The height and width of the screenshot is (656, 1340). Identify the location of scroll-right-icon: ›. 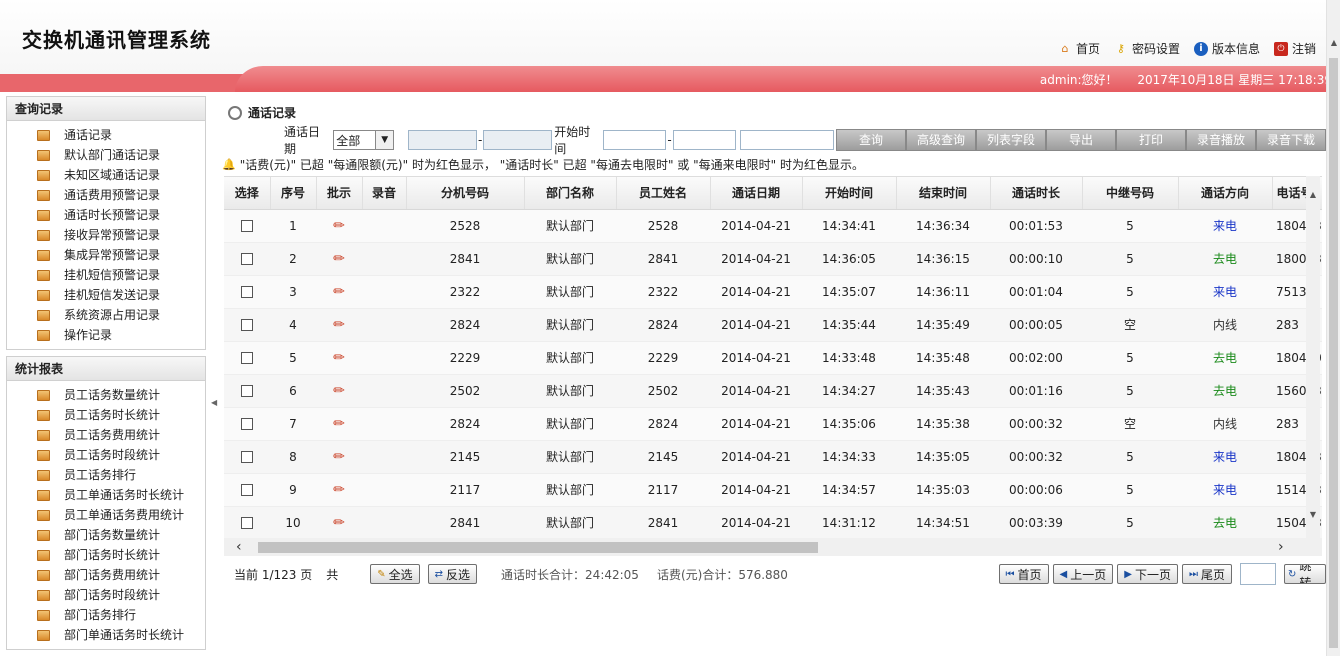
(1281, 547).